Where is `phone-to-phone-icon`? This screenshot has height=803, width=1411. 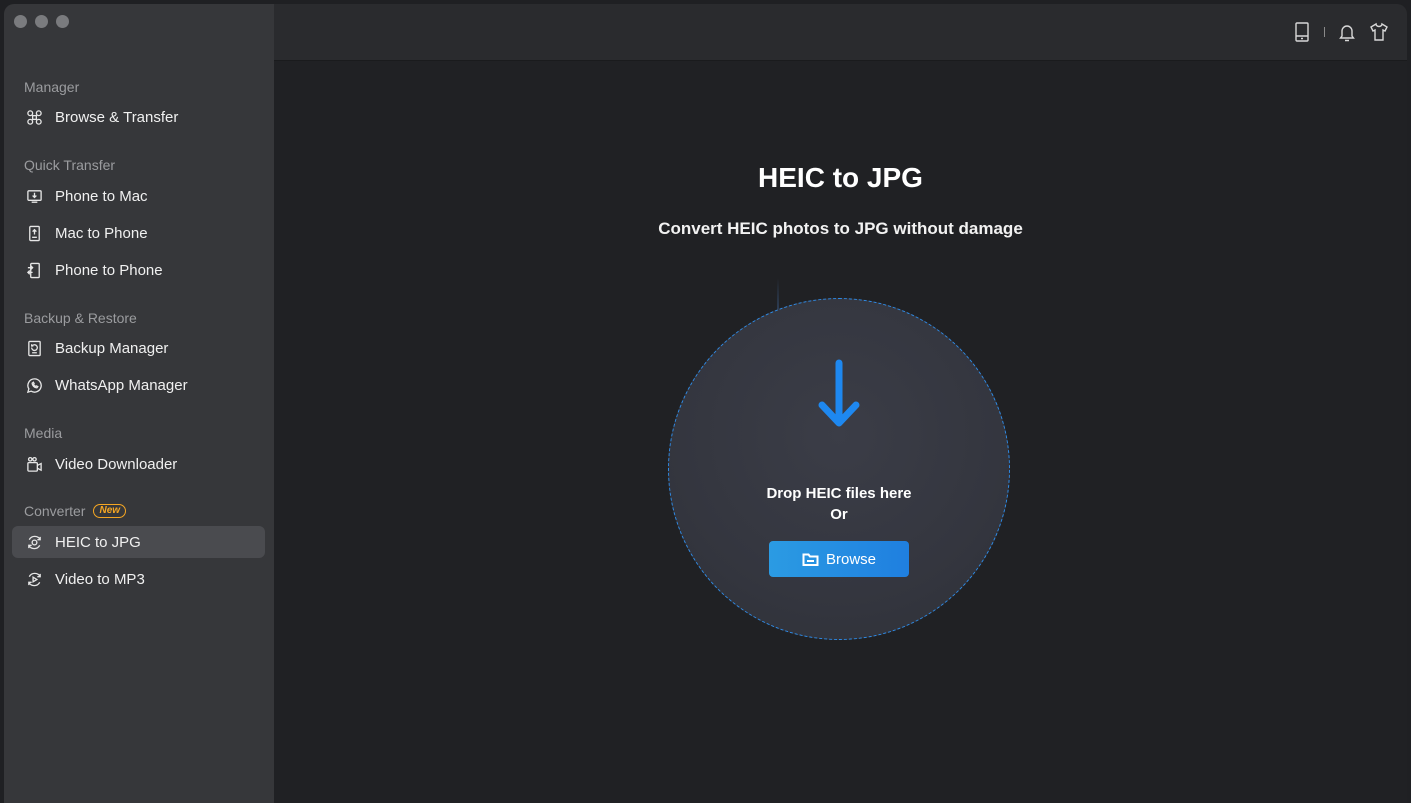
phone-to-phone-icon is located at coordinates (34, 270).